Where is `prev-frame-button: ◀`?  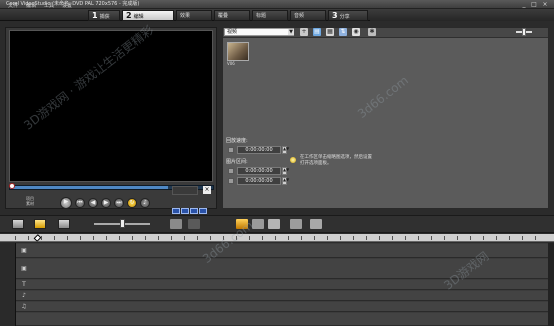
prev-frame-button: ◀ is located at coordinates (93, 203).